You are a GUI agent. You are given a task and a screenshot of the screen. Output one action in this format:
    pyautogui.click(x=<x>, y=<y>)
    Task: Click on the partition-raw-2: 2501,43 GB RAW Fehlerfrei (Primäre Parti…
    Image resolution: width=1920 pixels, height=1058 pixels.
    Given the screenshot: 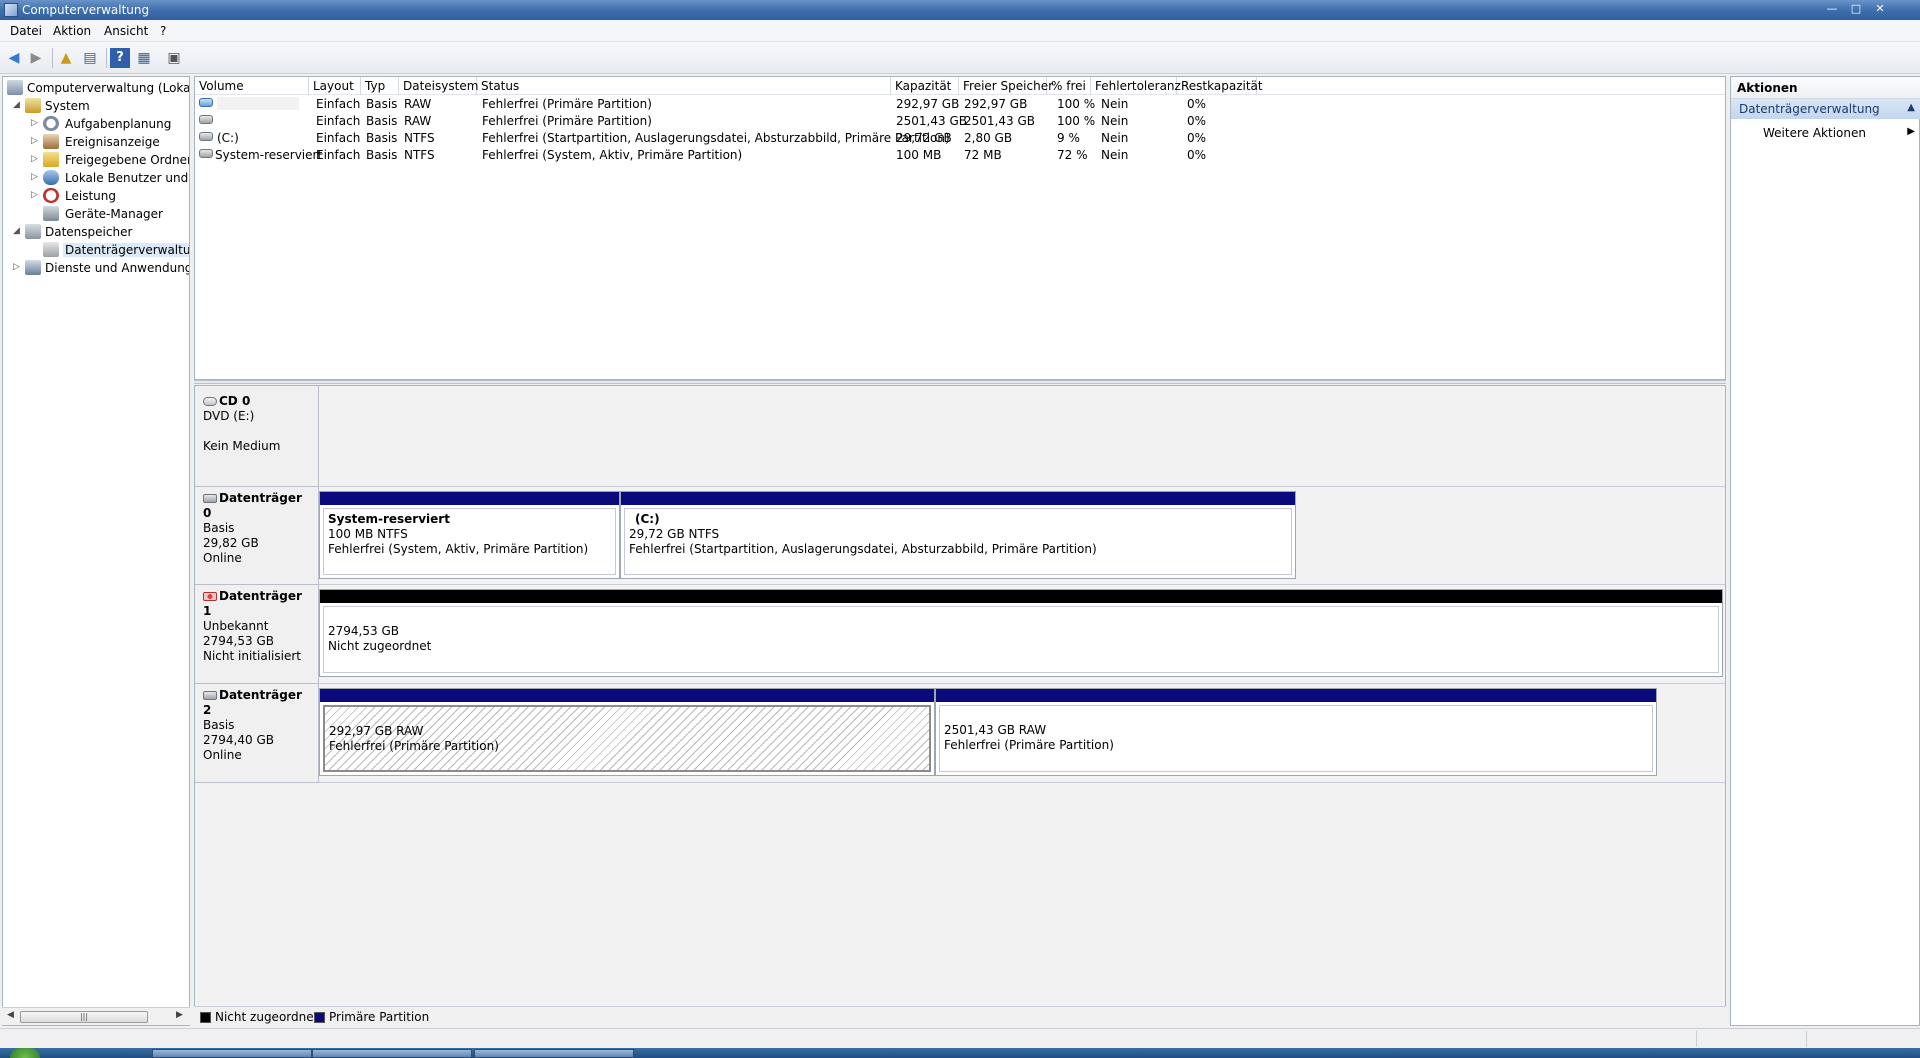 What is the action you would take?
    pyautogui.click(x=1296, y=732)
    